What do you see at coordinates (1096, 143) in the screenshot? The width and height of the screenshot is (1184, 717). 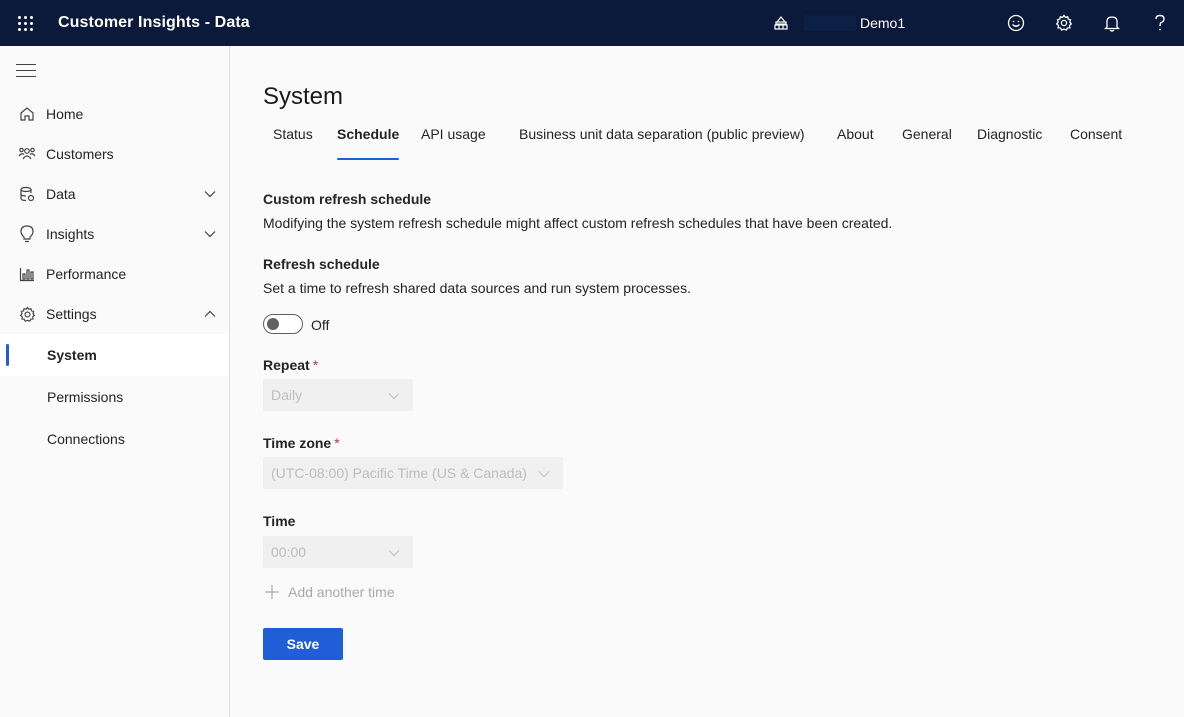 I see `tab-consent: Consent` at bounding box center [1096, 143].